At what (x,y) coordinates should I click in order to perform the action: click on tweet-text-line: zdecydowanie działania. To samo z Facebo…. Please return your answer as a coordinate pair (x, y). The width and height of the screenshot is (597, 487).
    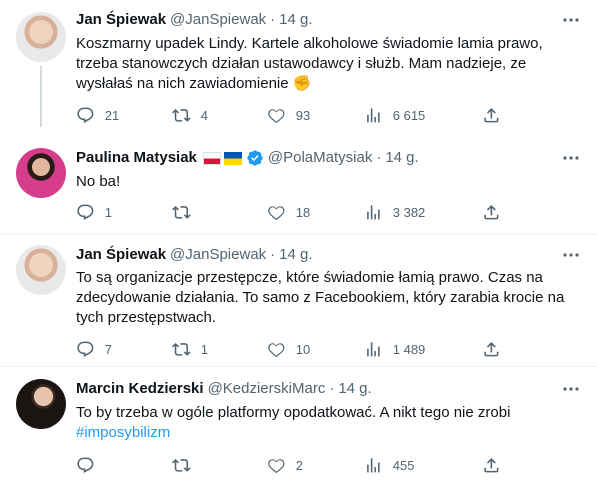
    Looking at the image, I should click on (320, 297).